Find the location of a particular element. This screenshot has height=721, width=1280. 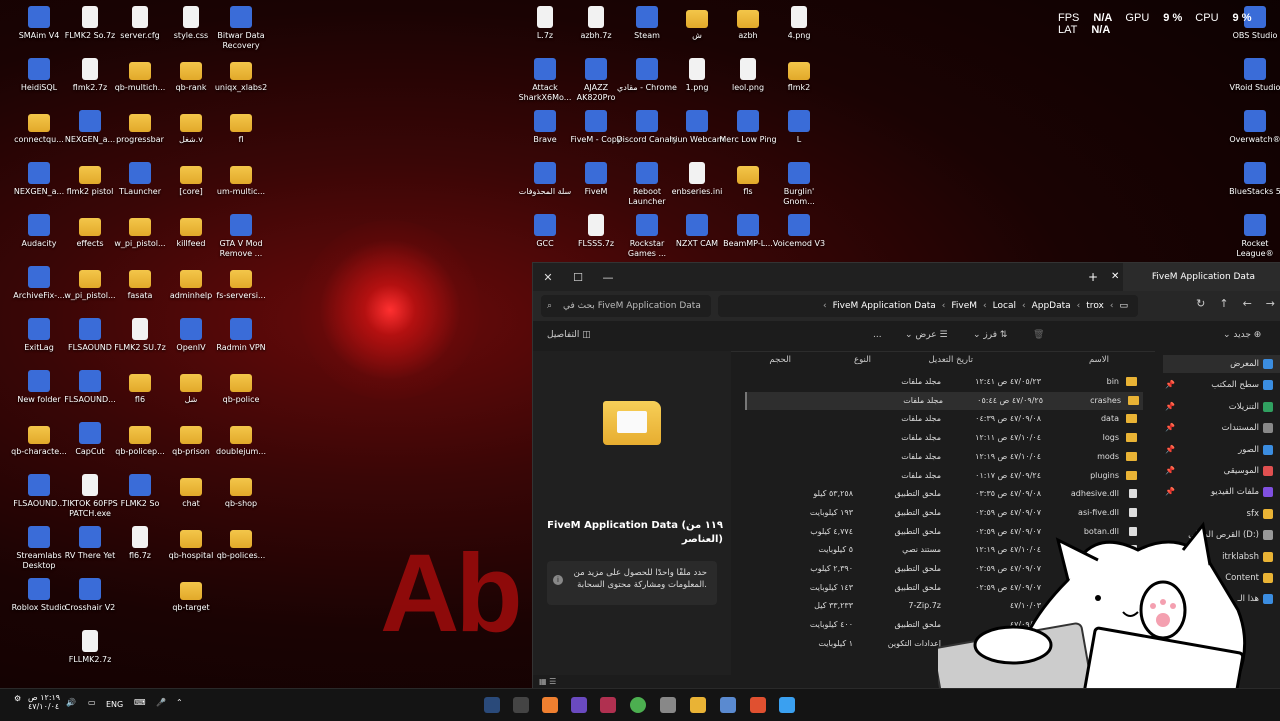

keyboard-icon: ⌨ is located at coordinates (140, 702).